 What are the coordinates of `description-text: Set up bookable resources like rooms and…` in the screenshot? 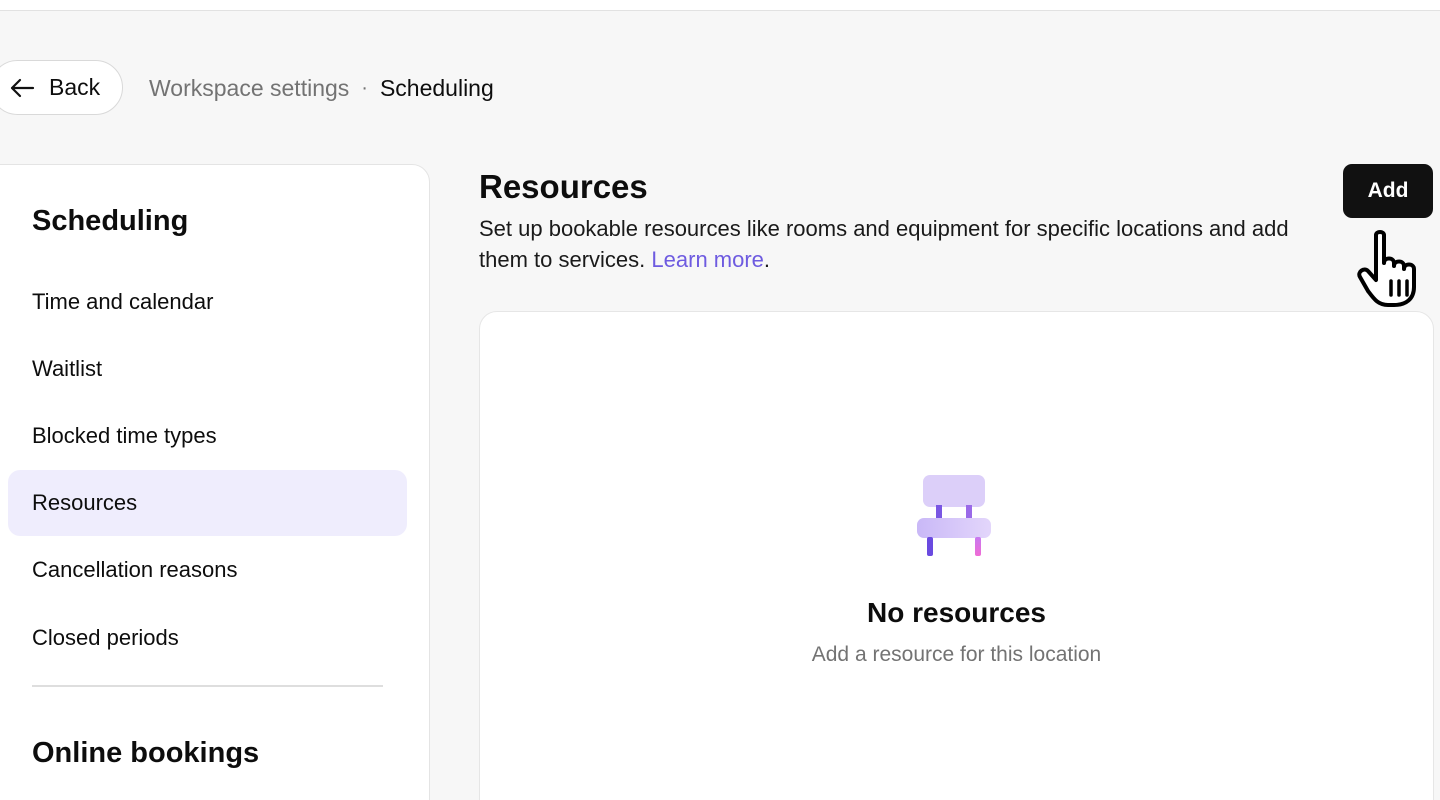 It's located at (884, 244).